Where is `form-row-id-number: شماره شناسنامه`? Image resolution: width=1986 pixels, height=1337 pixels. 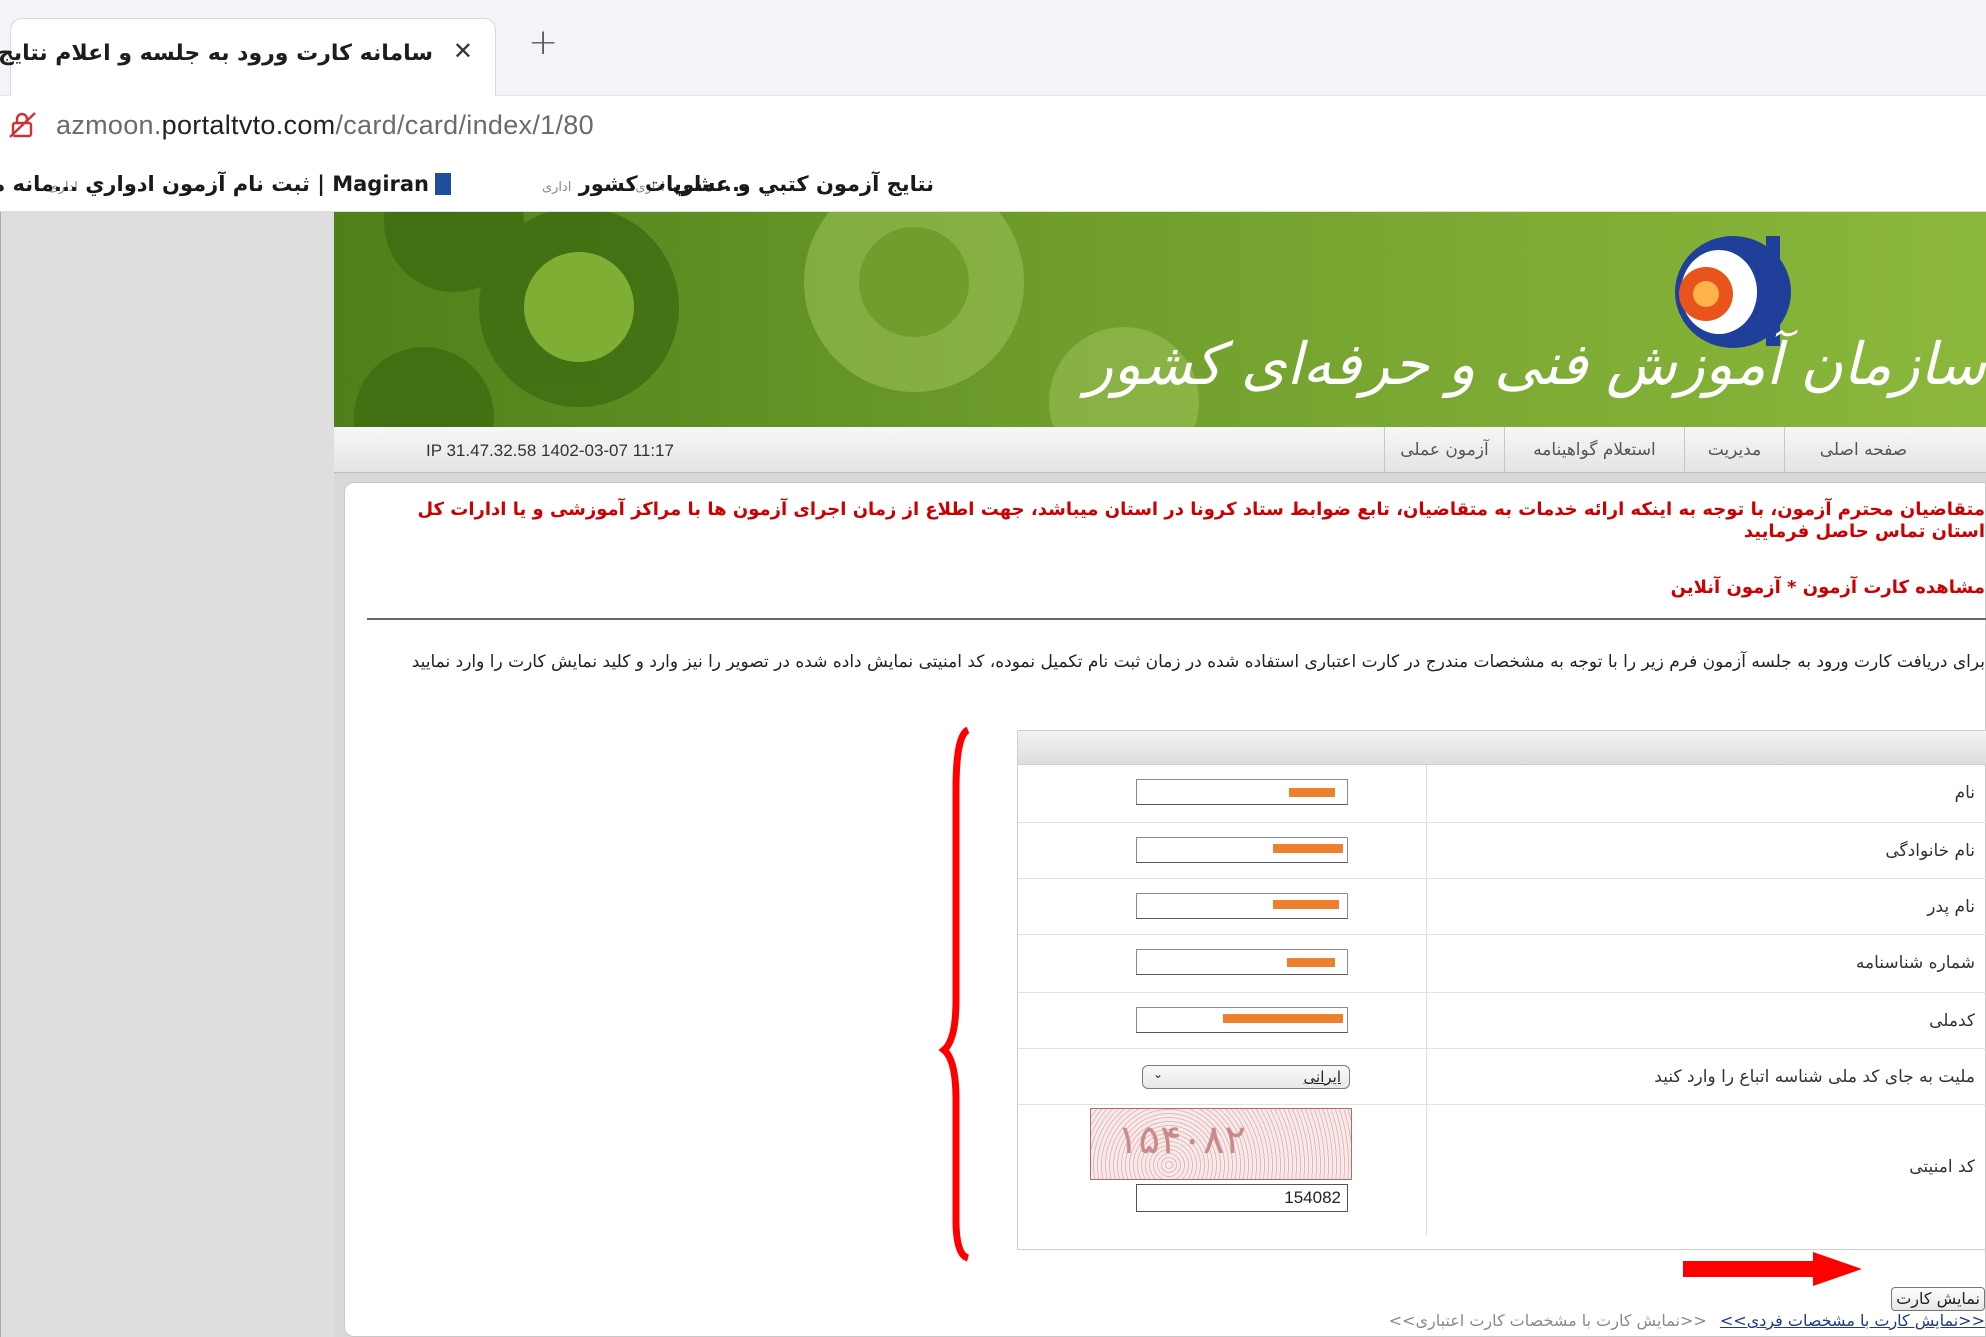 form-row-id-number: شماره شناسنامه is located at coordinates (1502, 964).